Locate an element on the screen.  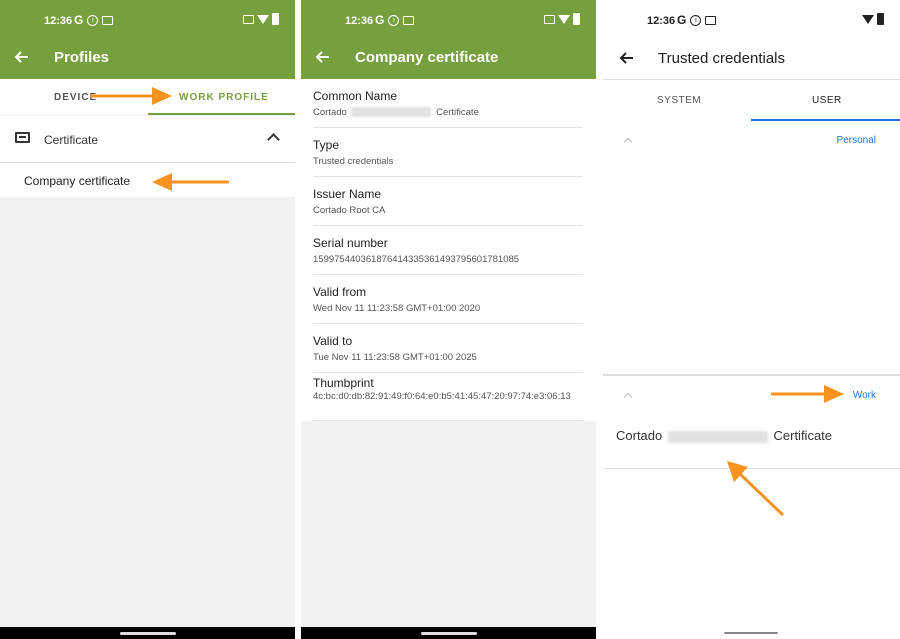
field-value: Cortado Root CA is located at coordinates (349, 210).